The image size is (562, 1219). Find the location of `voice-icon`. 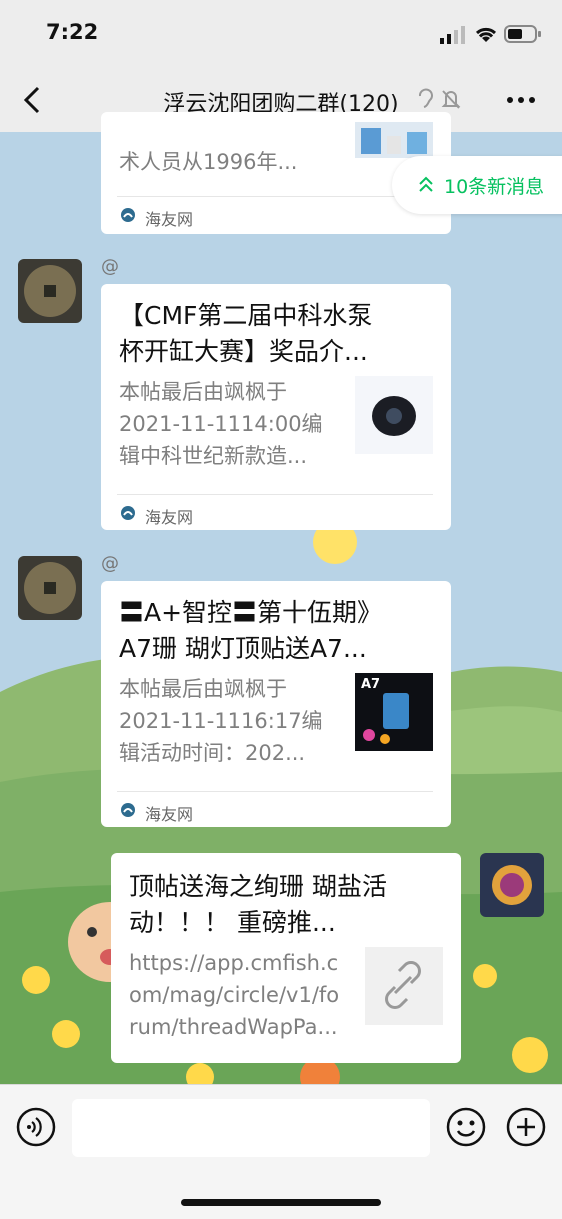

voice-icon is located at coordinates (36, 1127).